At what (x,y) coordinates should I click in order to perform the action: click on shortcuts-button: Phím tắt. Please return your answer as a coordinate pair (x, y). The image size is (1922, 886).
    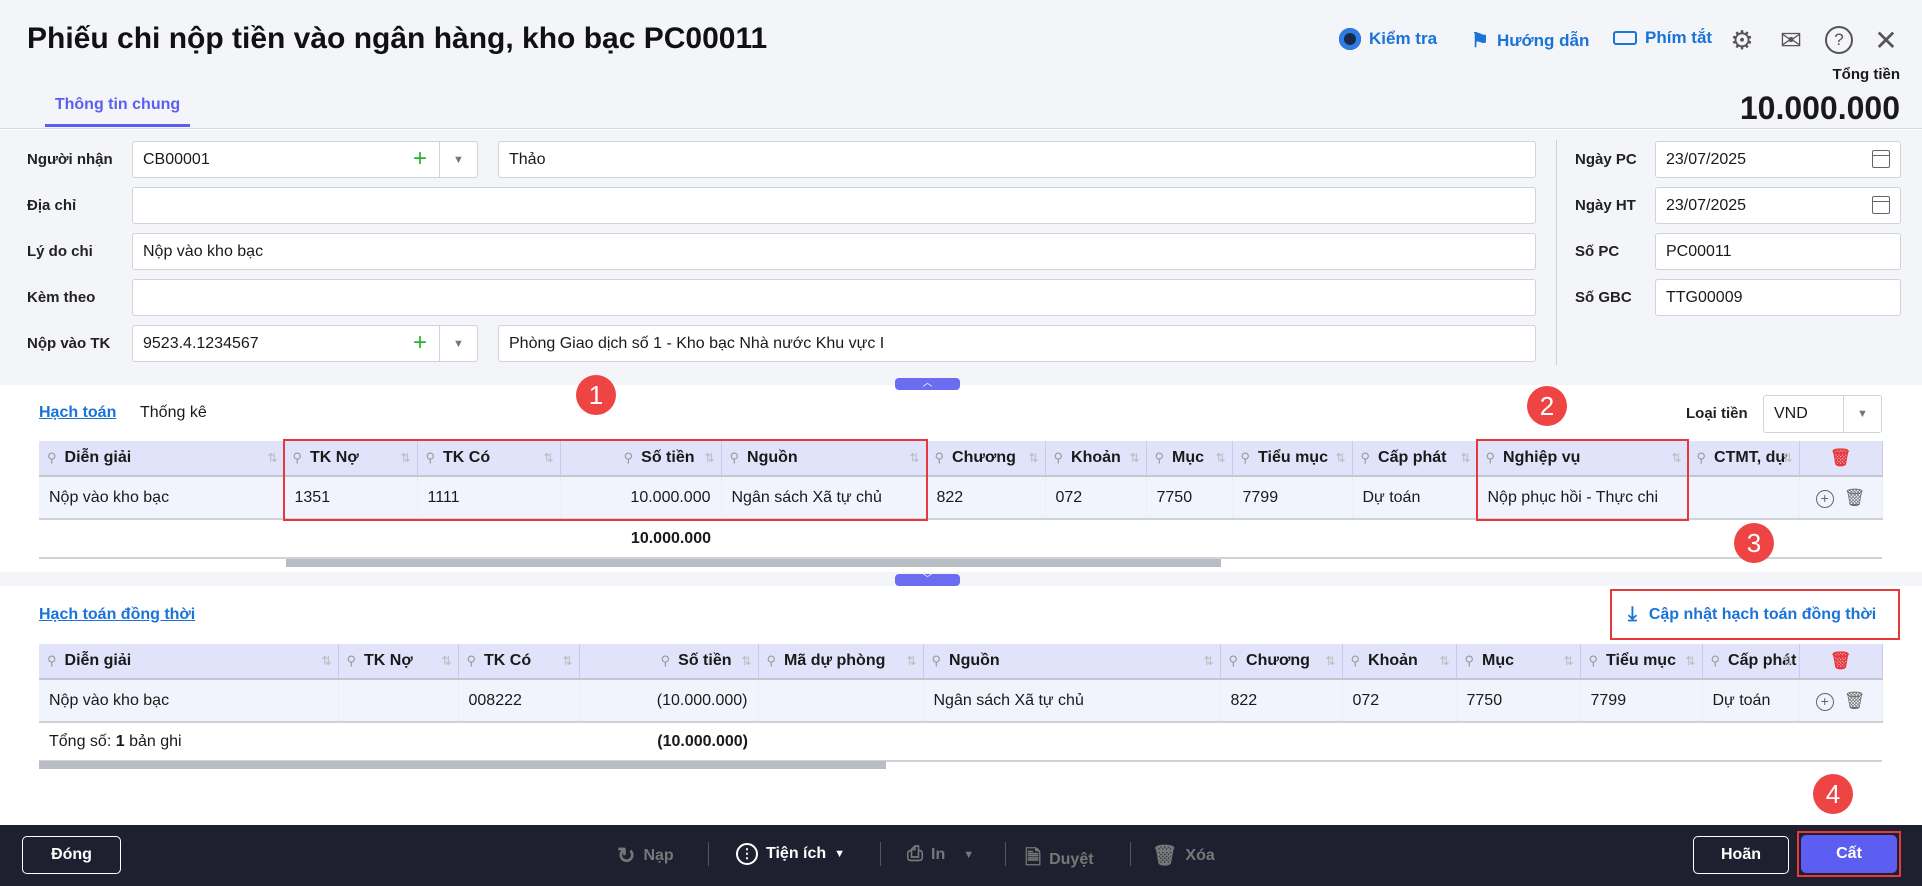
    Looking at the image, I should click on (1662, 38).